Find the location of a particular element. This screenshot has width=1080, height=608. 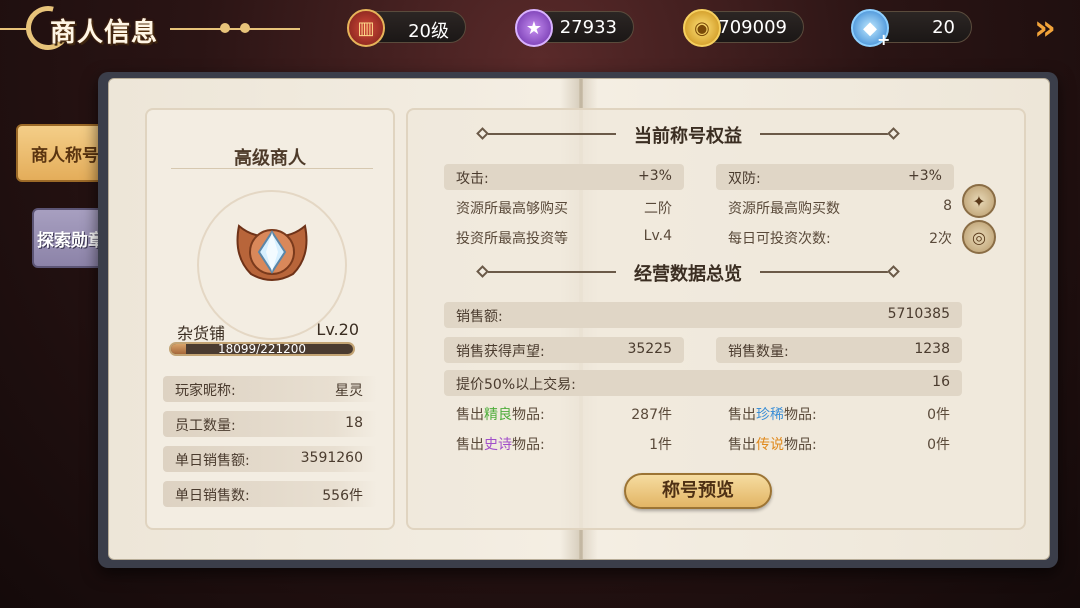

benefit-daily-invest: 每日可投资次数: 2次 is located at coordinates (840, 237).